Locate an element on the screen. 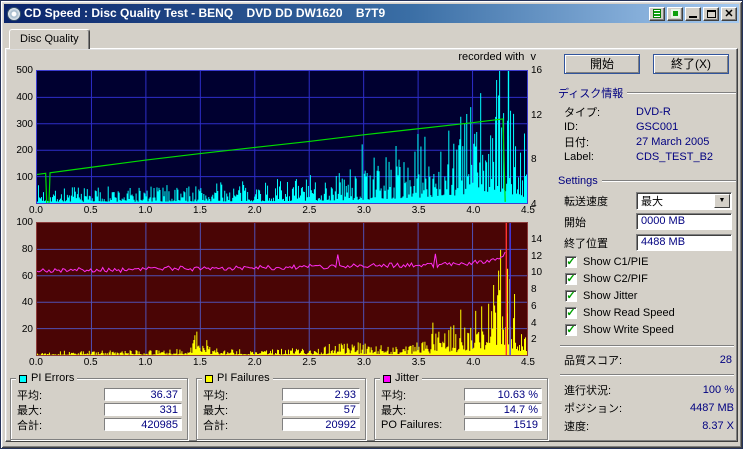 Image resolution: width=743 pixels, height=449 pixels. chevron-down-icon: ▼ is located at coordinates (722, 200).